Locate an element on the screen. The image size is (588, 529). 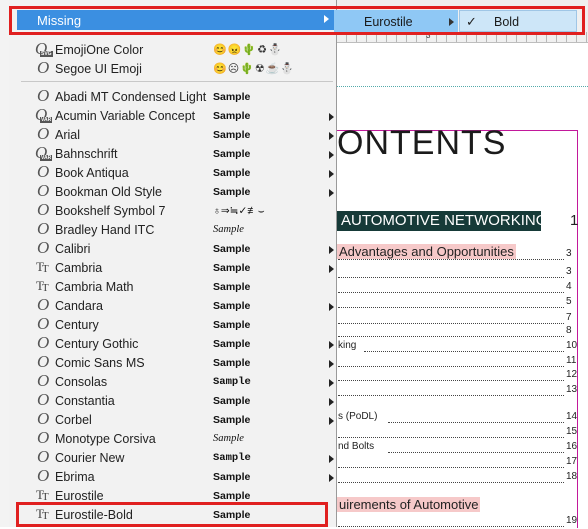
font-item: O Calibri Sample is located at coordinates (176, 248).